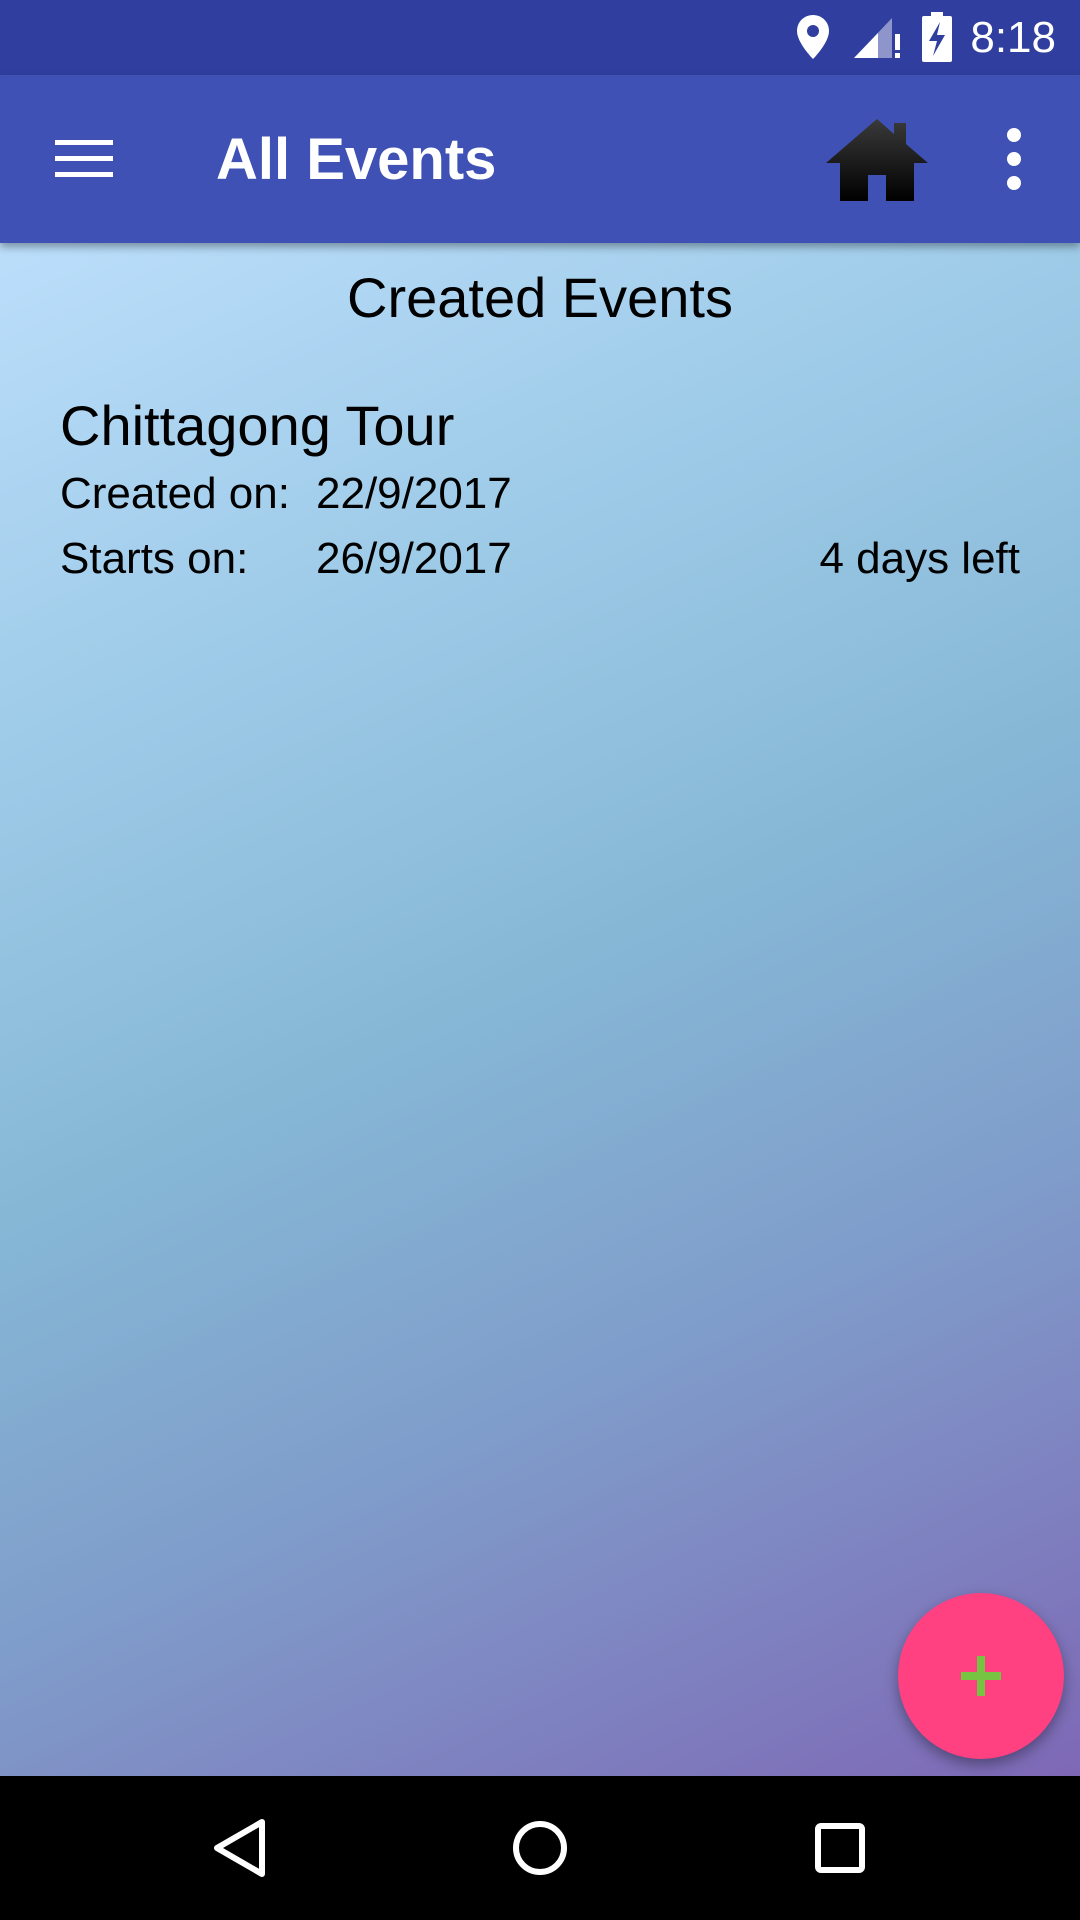 The image size is (1080, 1920). What do you see at coordinates (540, 159) in the screenshot?
I see `app-bar: All Events` at bounding box center [540, 159].